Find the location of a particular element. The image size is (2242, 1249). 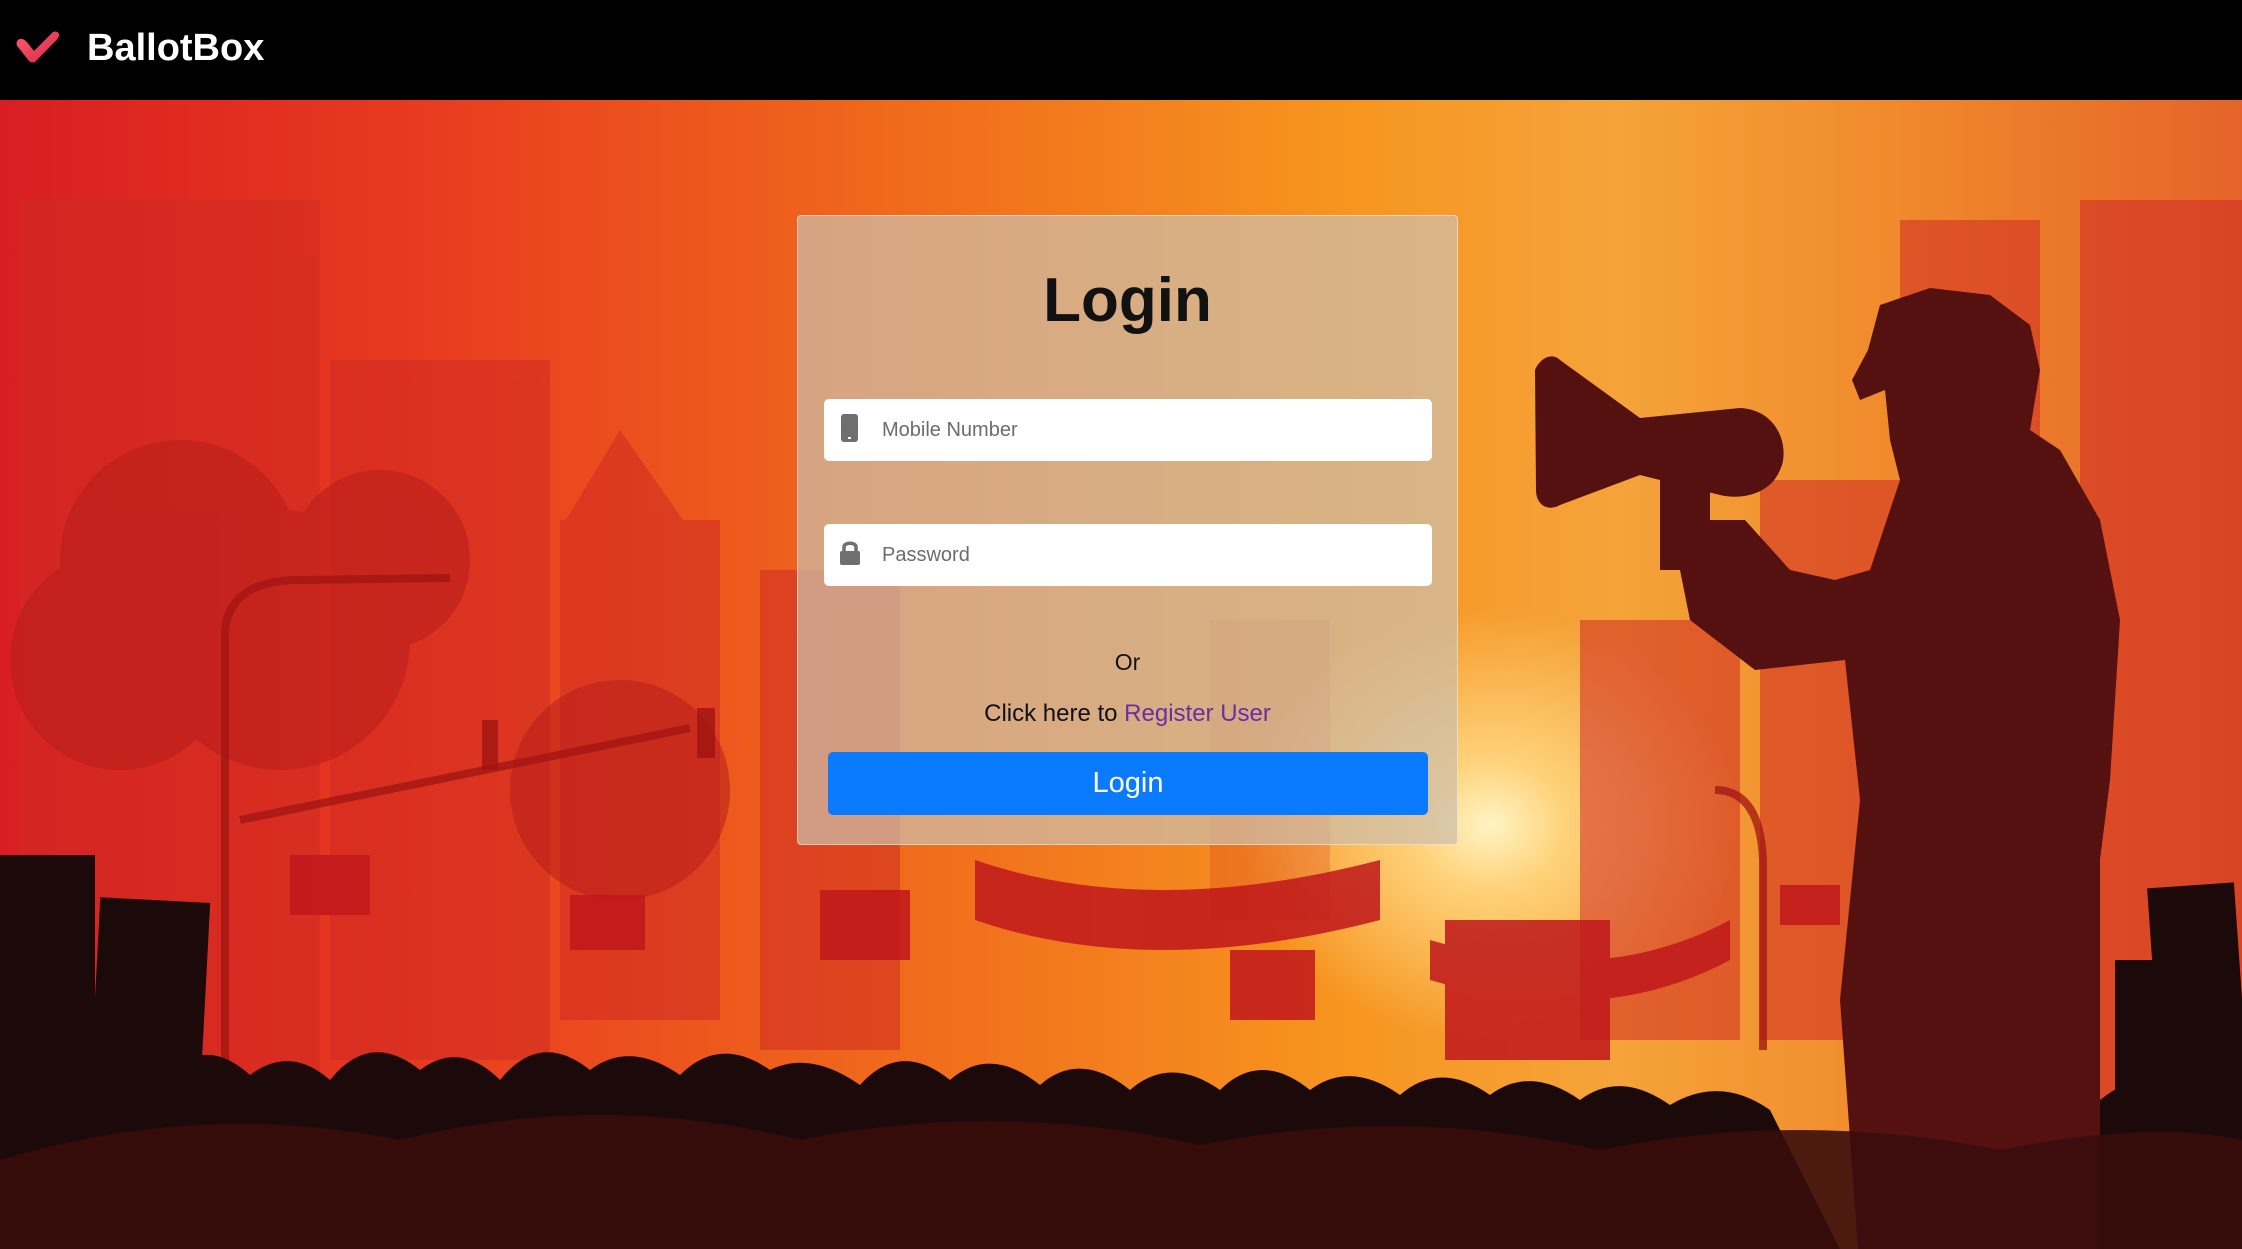

mobile-phone-icon is located at coordinates (849, 428).